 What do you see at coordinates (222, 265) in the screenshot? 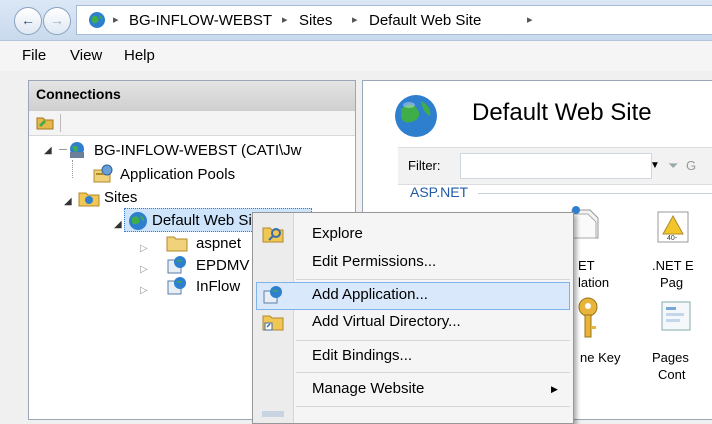
I see `tree-epdmv: EPDMV` at bounding box center [222, 265].